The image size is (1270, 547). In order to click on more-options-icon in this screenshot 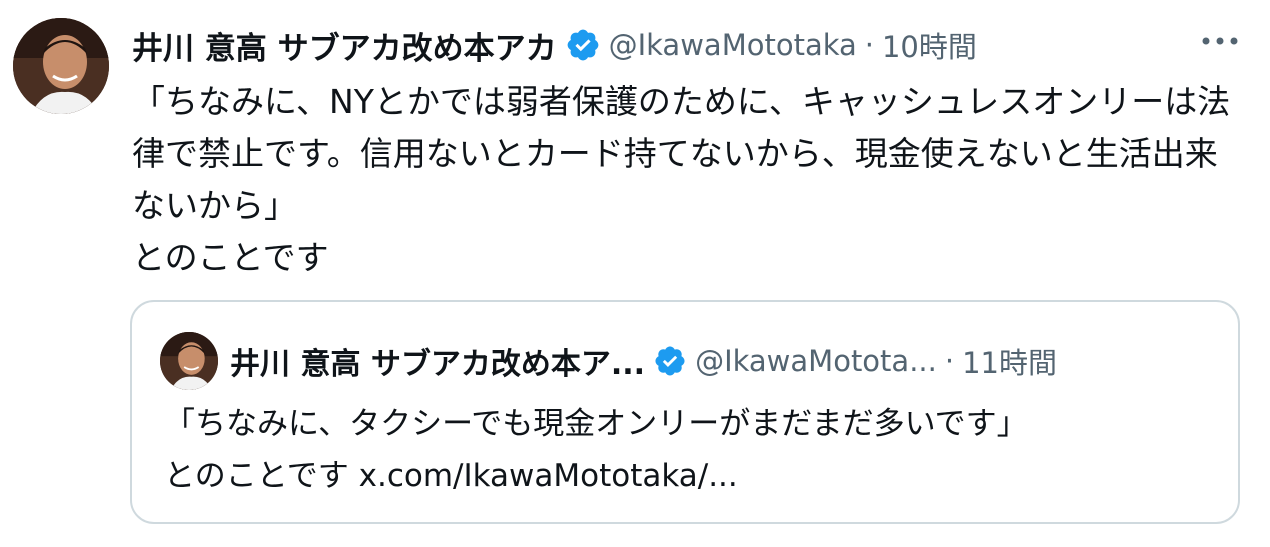, I will do `click(1220, 41)`.